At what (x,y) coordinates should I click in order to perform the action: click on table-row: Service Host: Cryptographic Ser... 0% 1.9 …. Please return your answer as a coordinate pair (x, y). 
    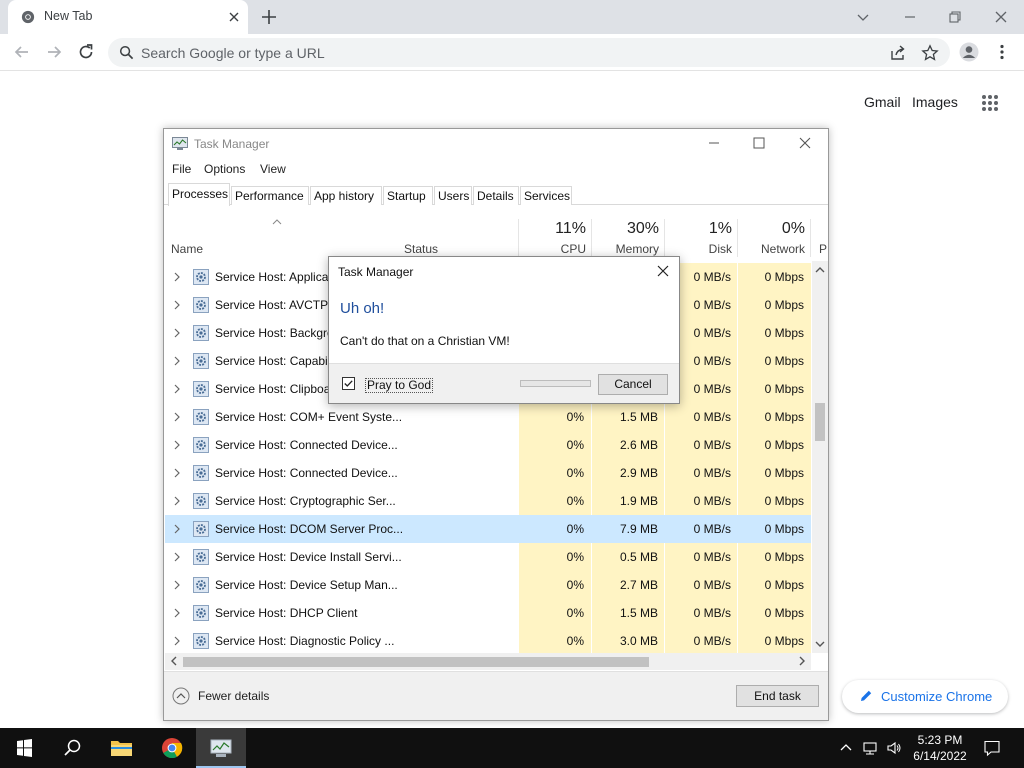
    Looking at the image, I should click on (488, 501).